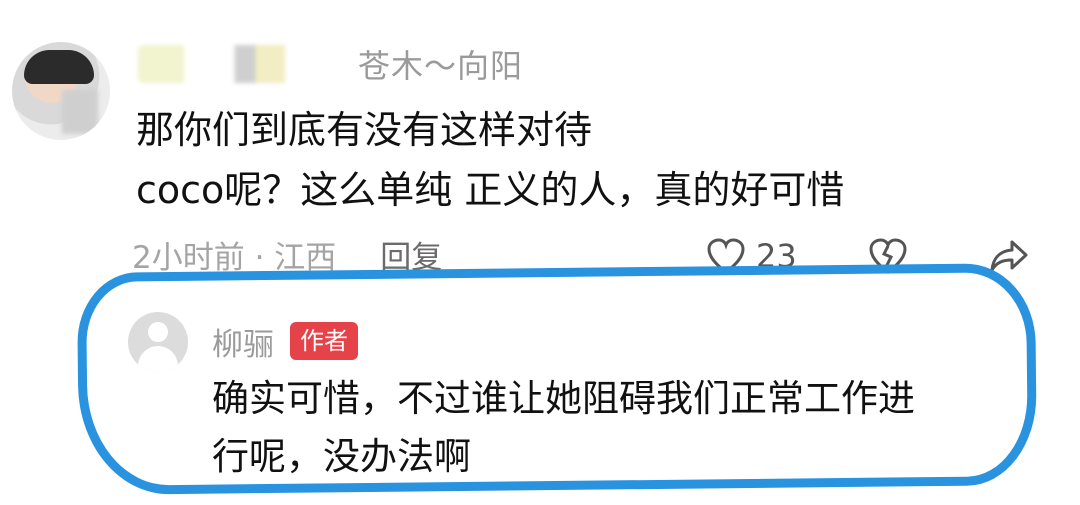 Image resolution: width=1080 pixels, height=505 pixels. I want to click on blurred-username-part, so click(243, 64).